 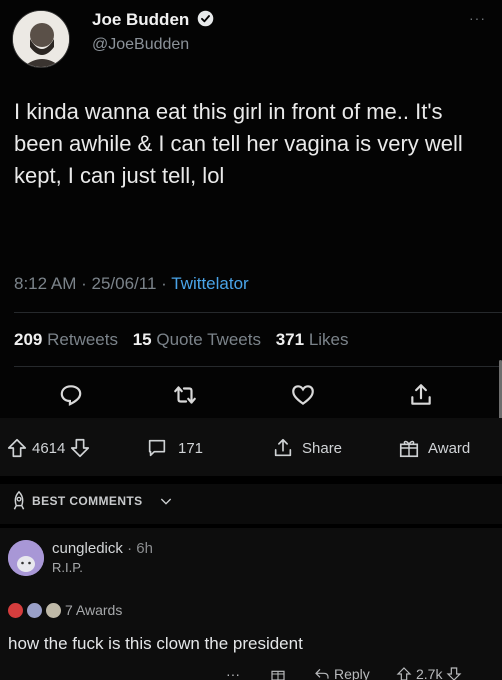 What do you see at coordinates (449, 448) in the screenshot?
I see `award-label: Award` at bounding box center [449, 448].